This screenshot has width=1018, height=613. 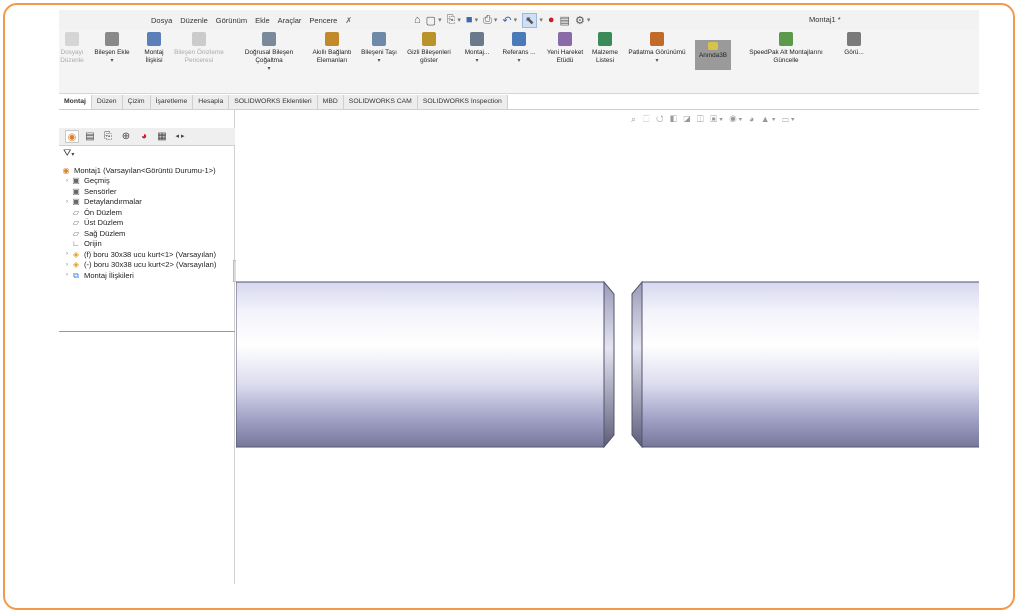 What do you see at coordinates (148, 202) in the screenshot?
I see `tree-item-annotations: › ▣ Detaylandırmalar` at bounding box center [148, 202].